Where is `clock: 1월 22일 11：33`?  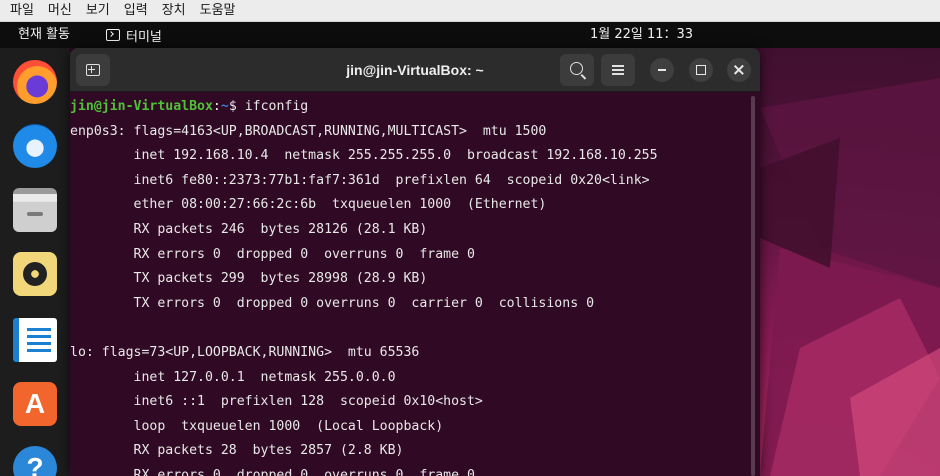
clock: 1월 22일 11：33 is located at coordinates (641, 35).